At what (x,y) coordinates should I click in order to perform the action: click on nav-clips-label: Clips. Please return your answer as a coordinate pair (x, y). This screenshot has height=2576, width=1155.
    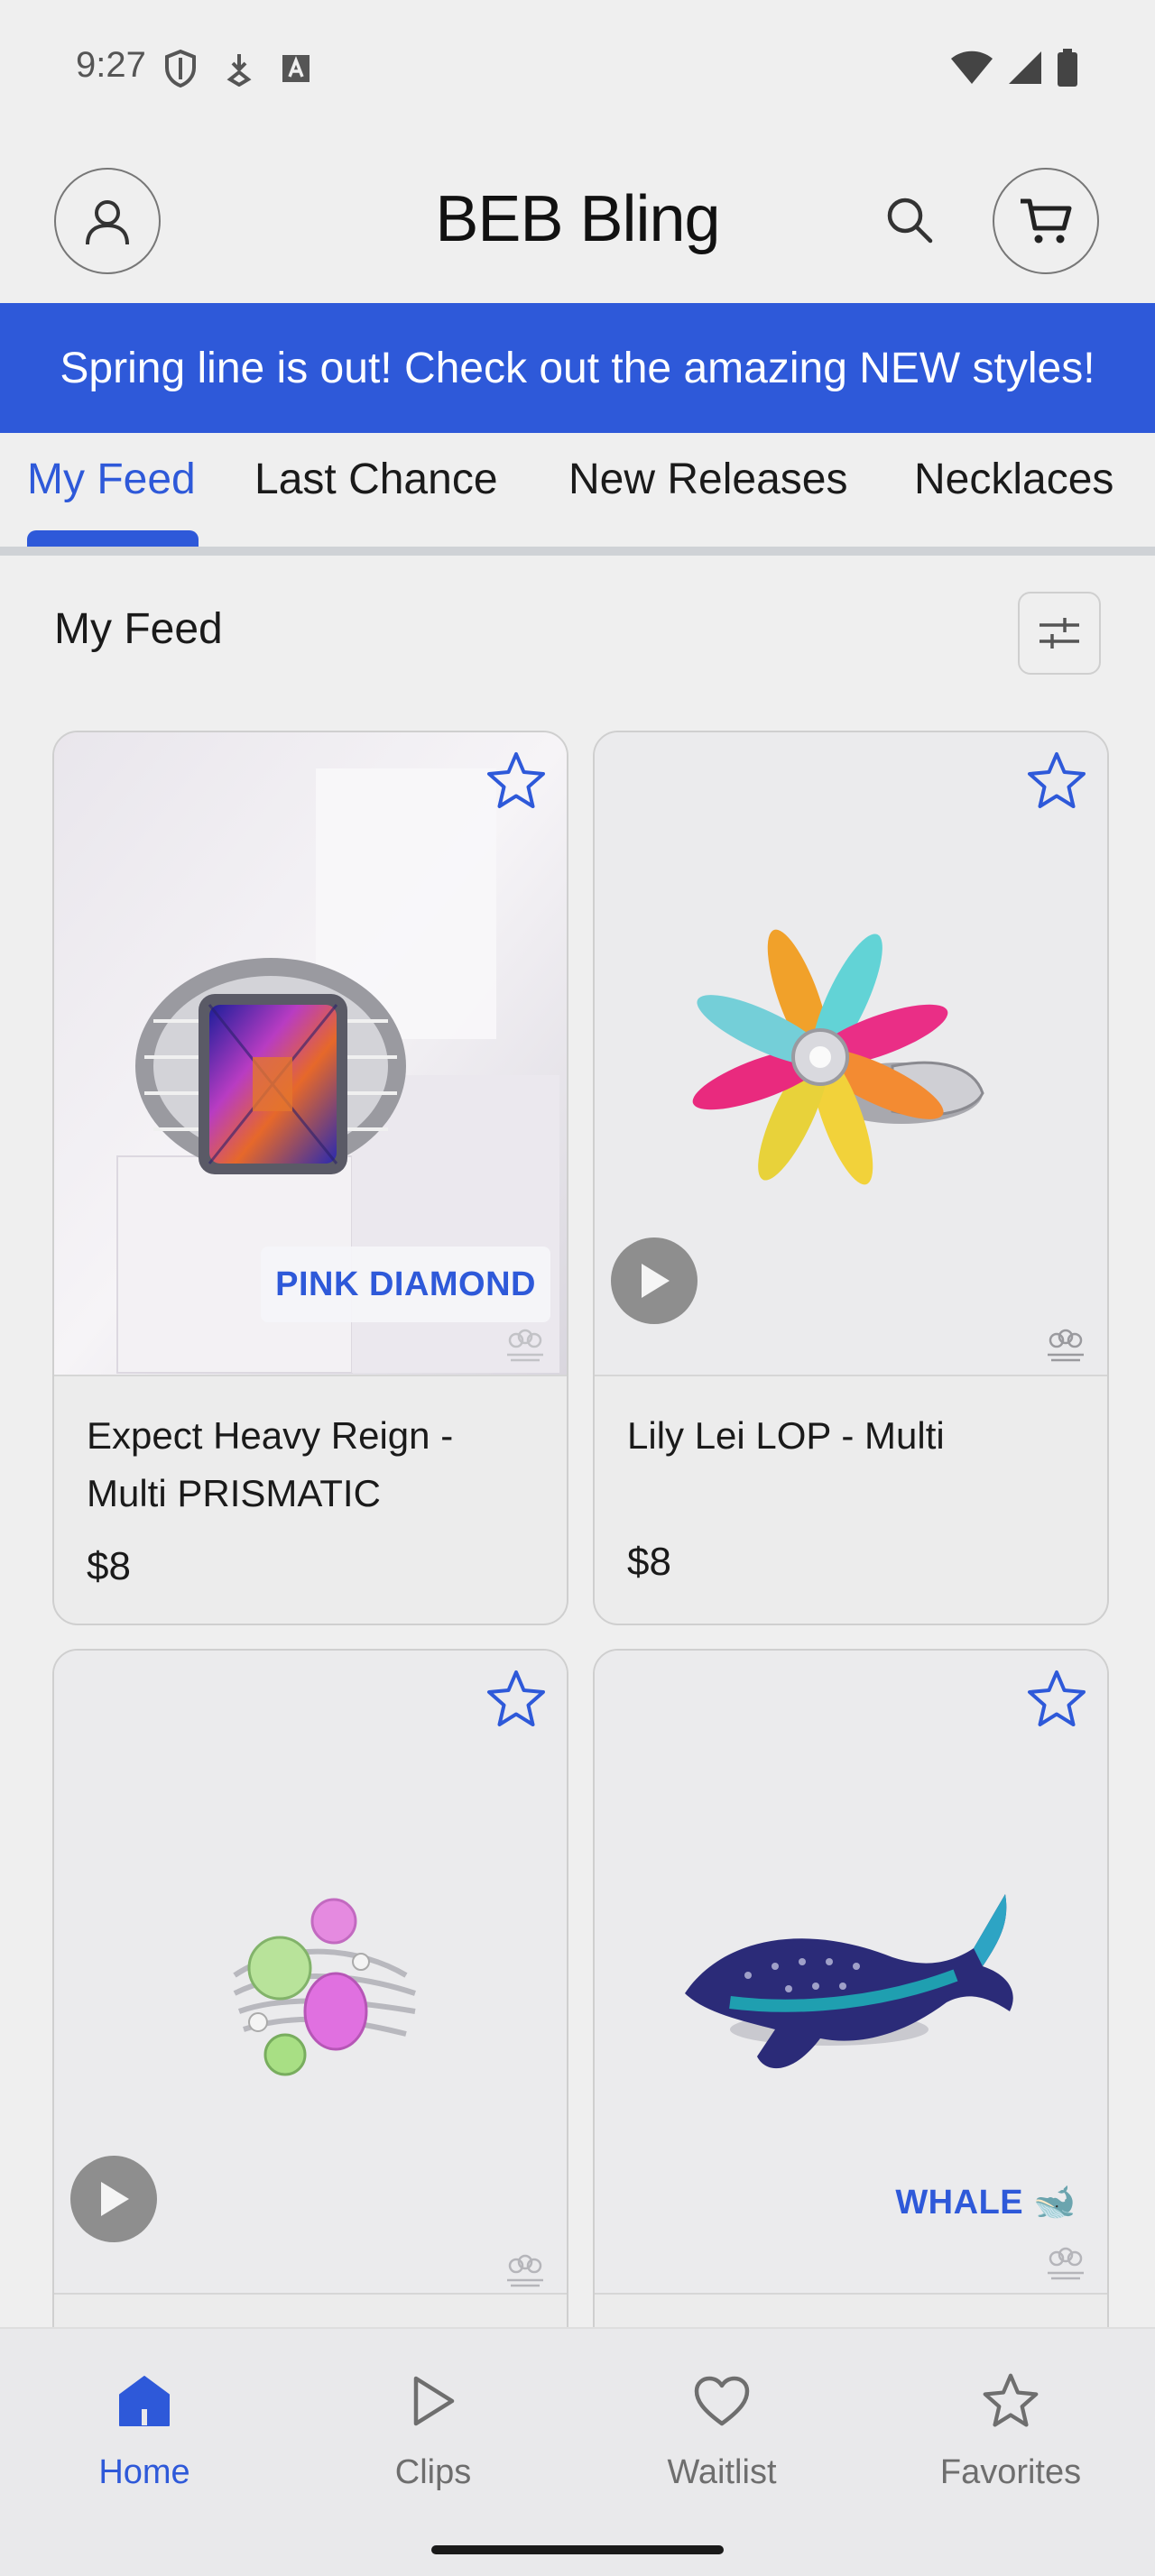
    Looking at the image, I should click on (433, 2472).